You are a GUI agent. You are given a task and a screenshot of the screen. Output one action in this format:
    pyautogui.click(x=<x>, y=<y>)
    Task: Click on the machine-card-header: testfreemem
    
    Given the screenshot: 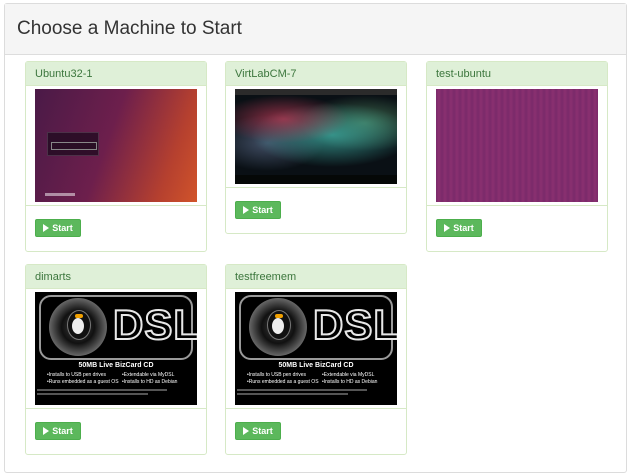 What is the action you would take?
    pyautogui.click(x=316, y=277)
    